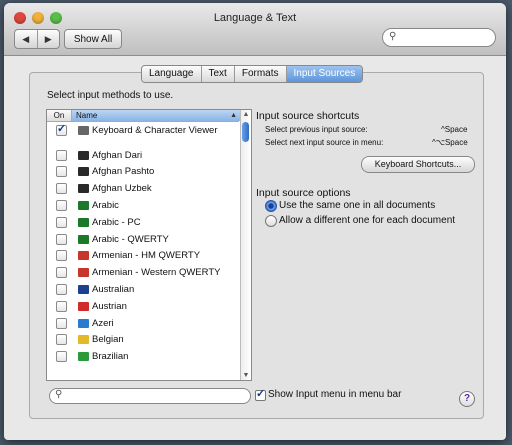  Describe the element at coordinates (130, 239) in the screenshot. I see `item-name: Arabic - QWERTY` at that location.